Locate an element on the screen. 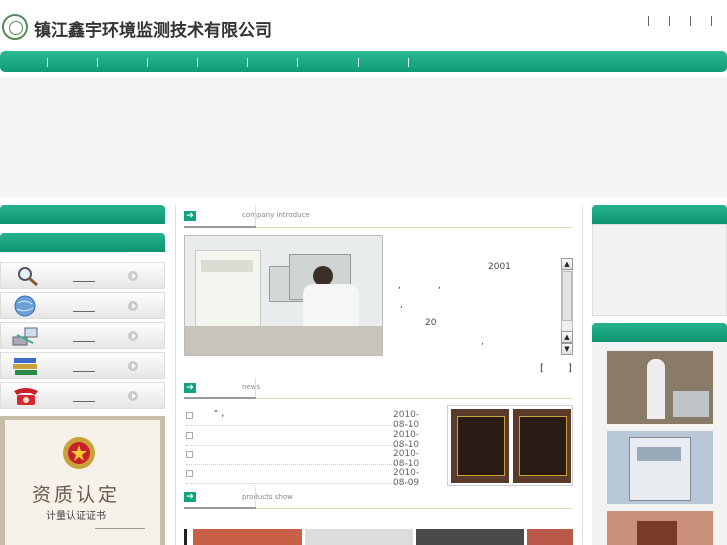 The width and height of the screenshot is (727, 545). person-head is located at coordinates (323, 276).